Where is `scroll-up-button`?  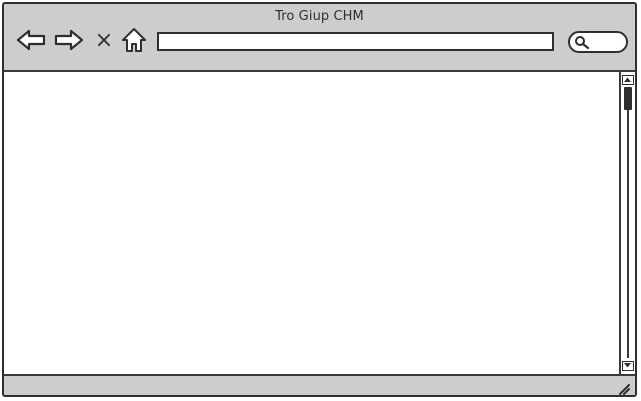
scroll-up-button is located at coordinates (628, 80).